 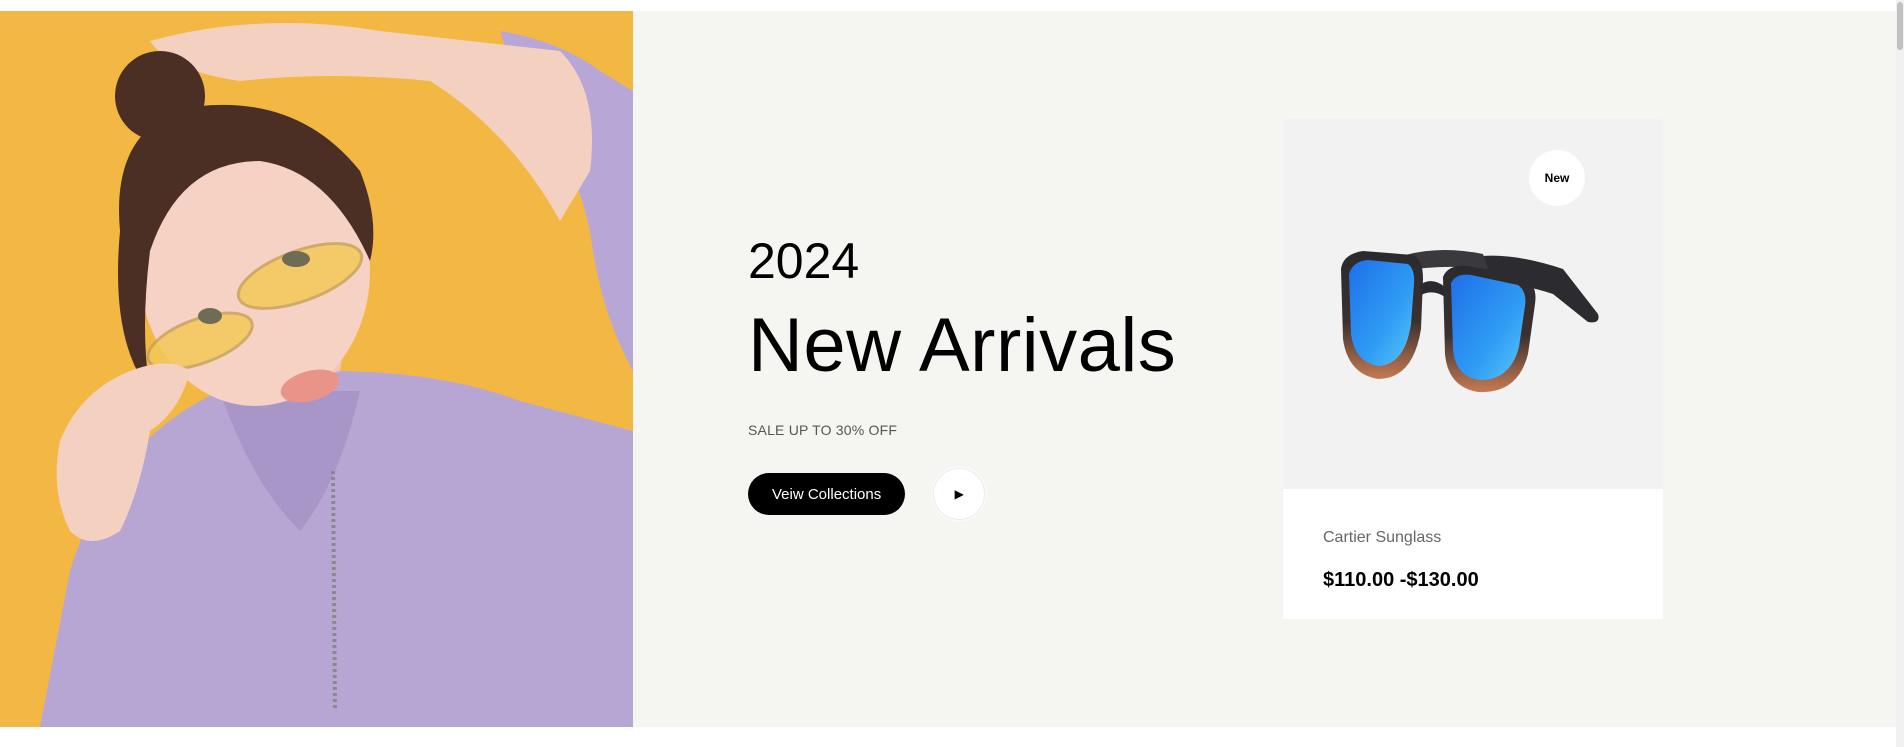 I want to click on product-card: New Cartier Sunglass $110.00 -$130.00, so click(x=1473, y=369).